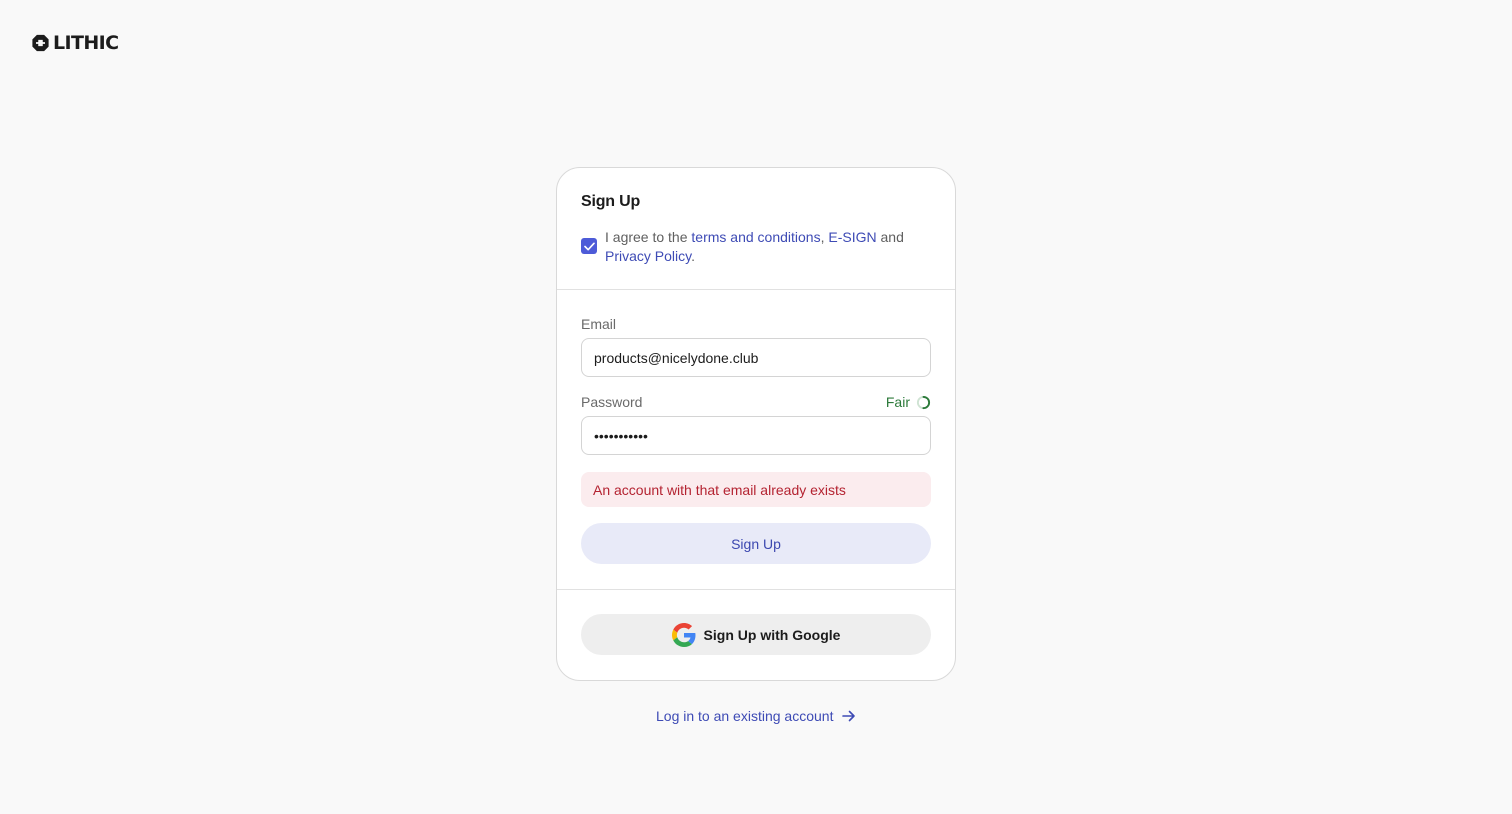 This screenshot has width=1512, height=814. Describe the element at coordinates (756, 435) in the screenshot. I see `password-field` at that location.